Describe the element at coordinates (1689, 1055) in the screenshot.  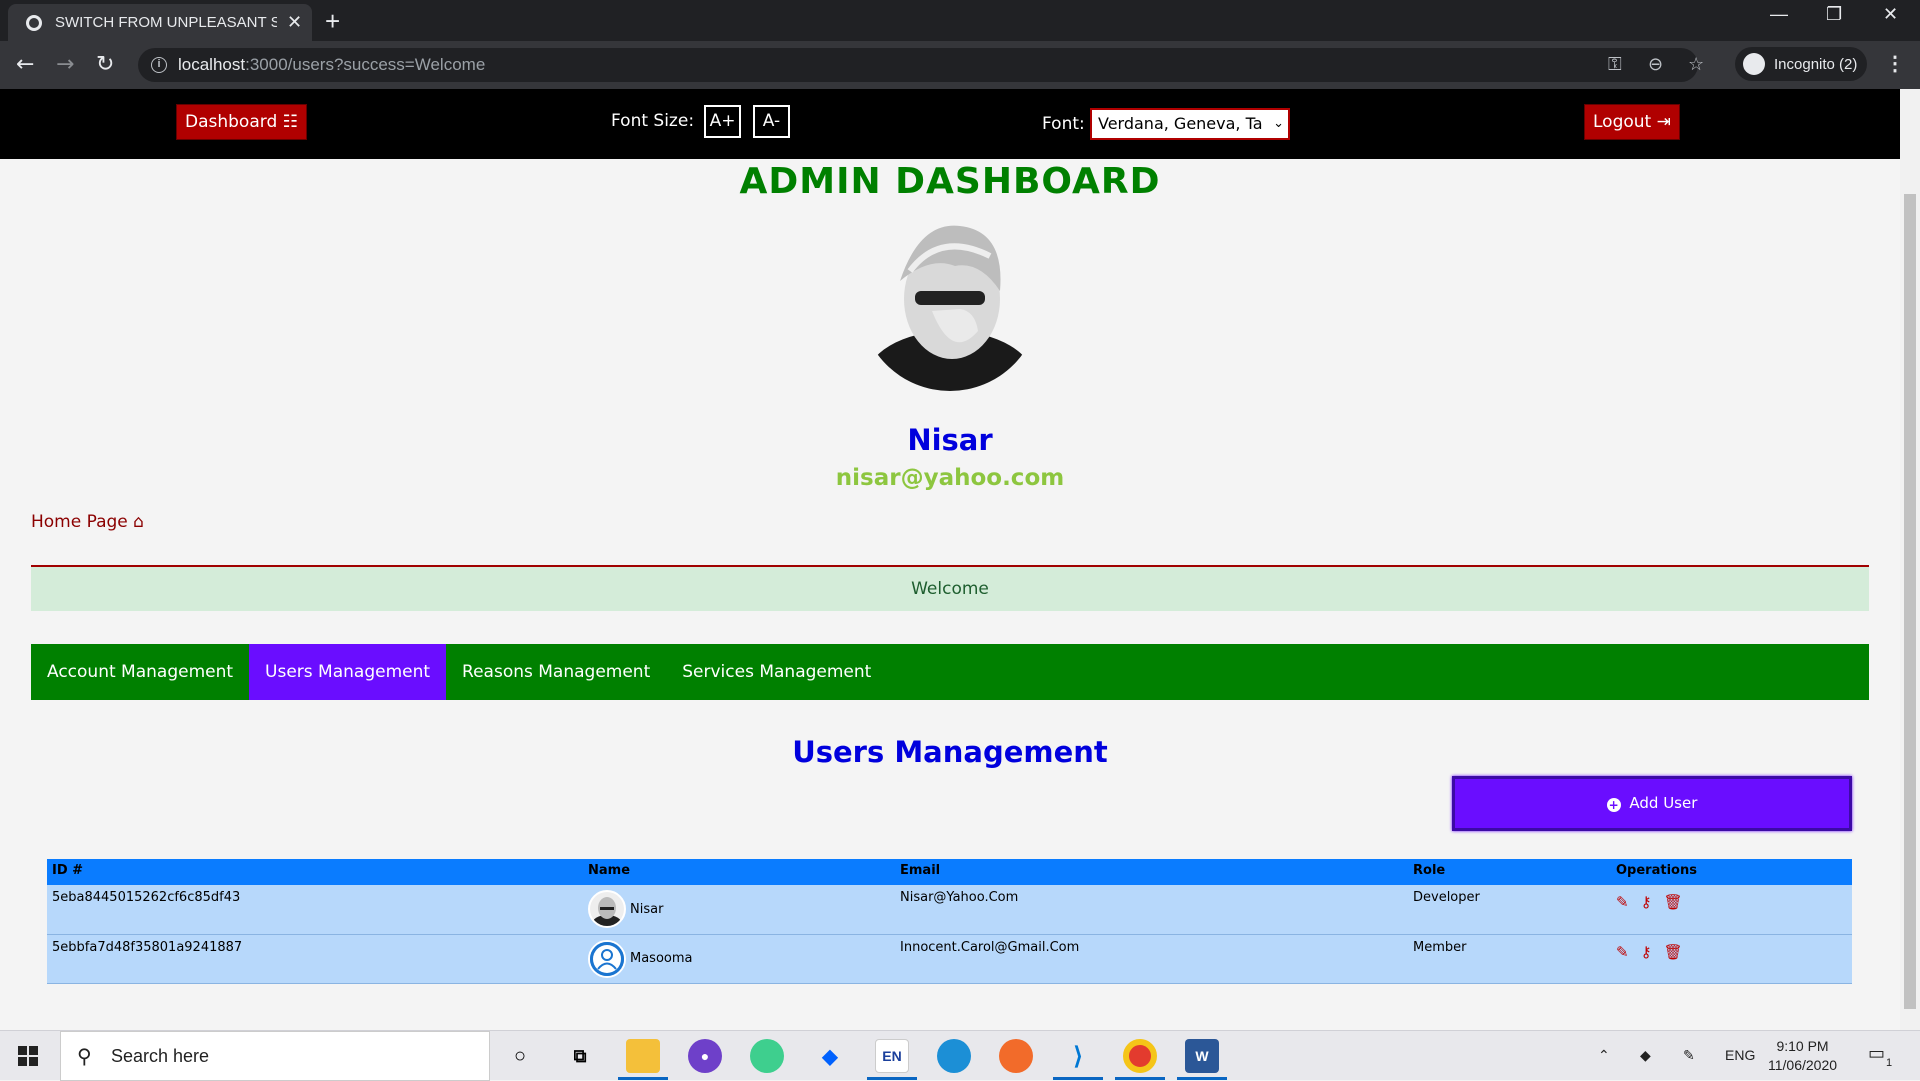
I see `tray-pen-icon: ✎` at that location.